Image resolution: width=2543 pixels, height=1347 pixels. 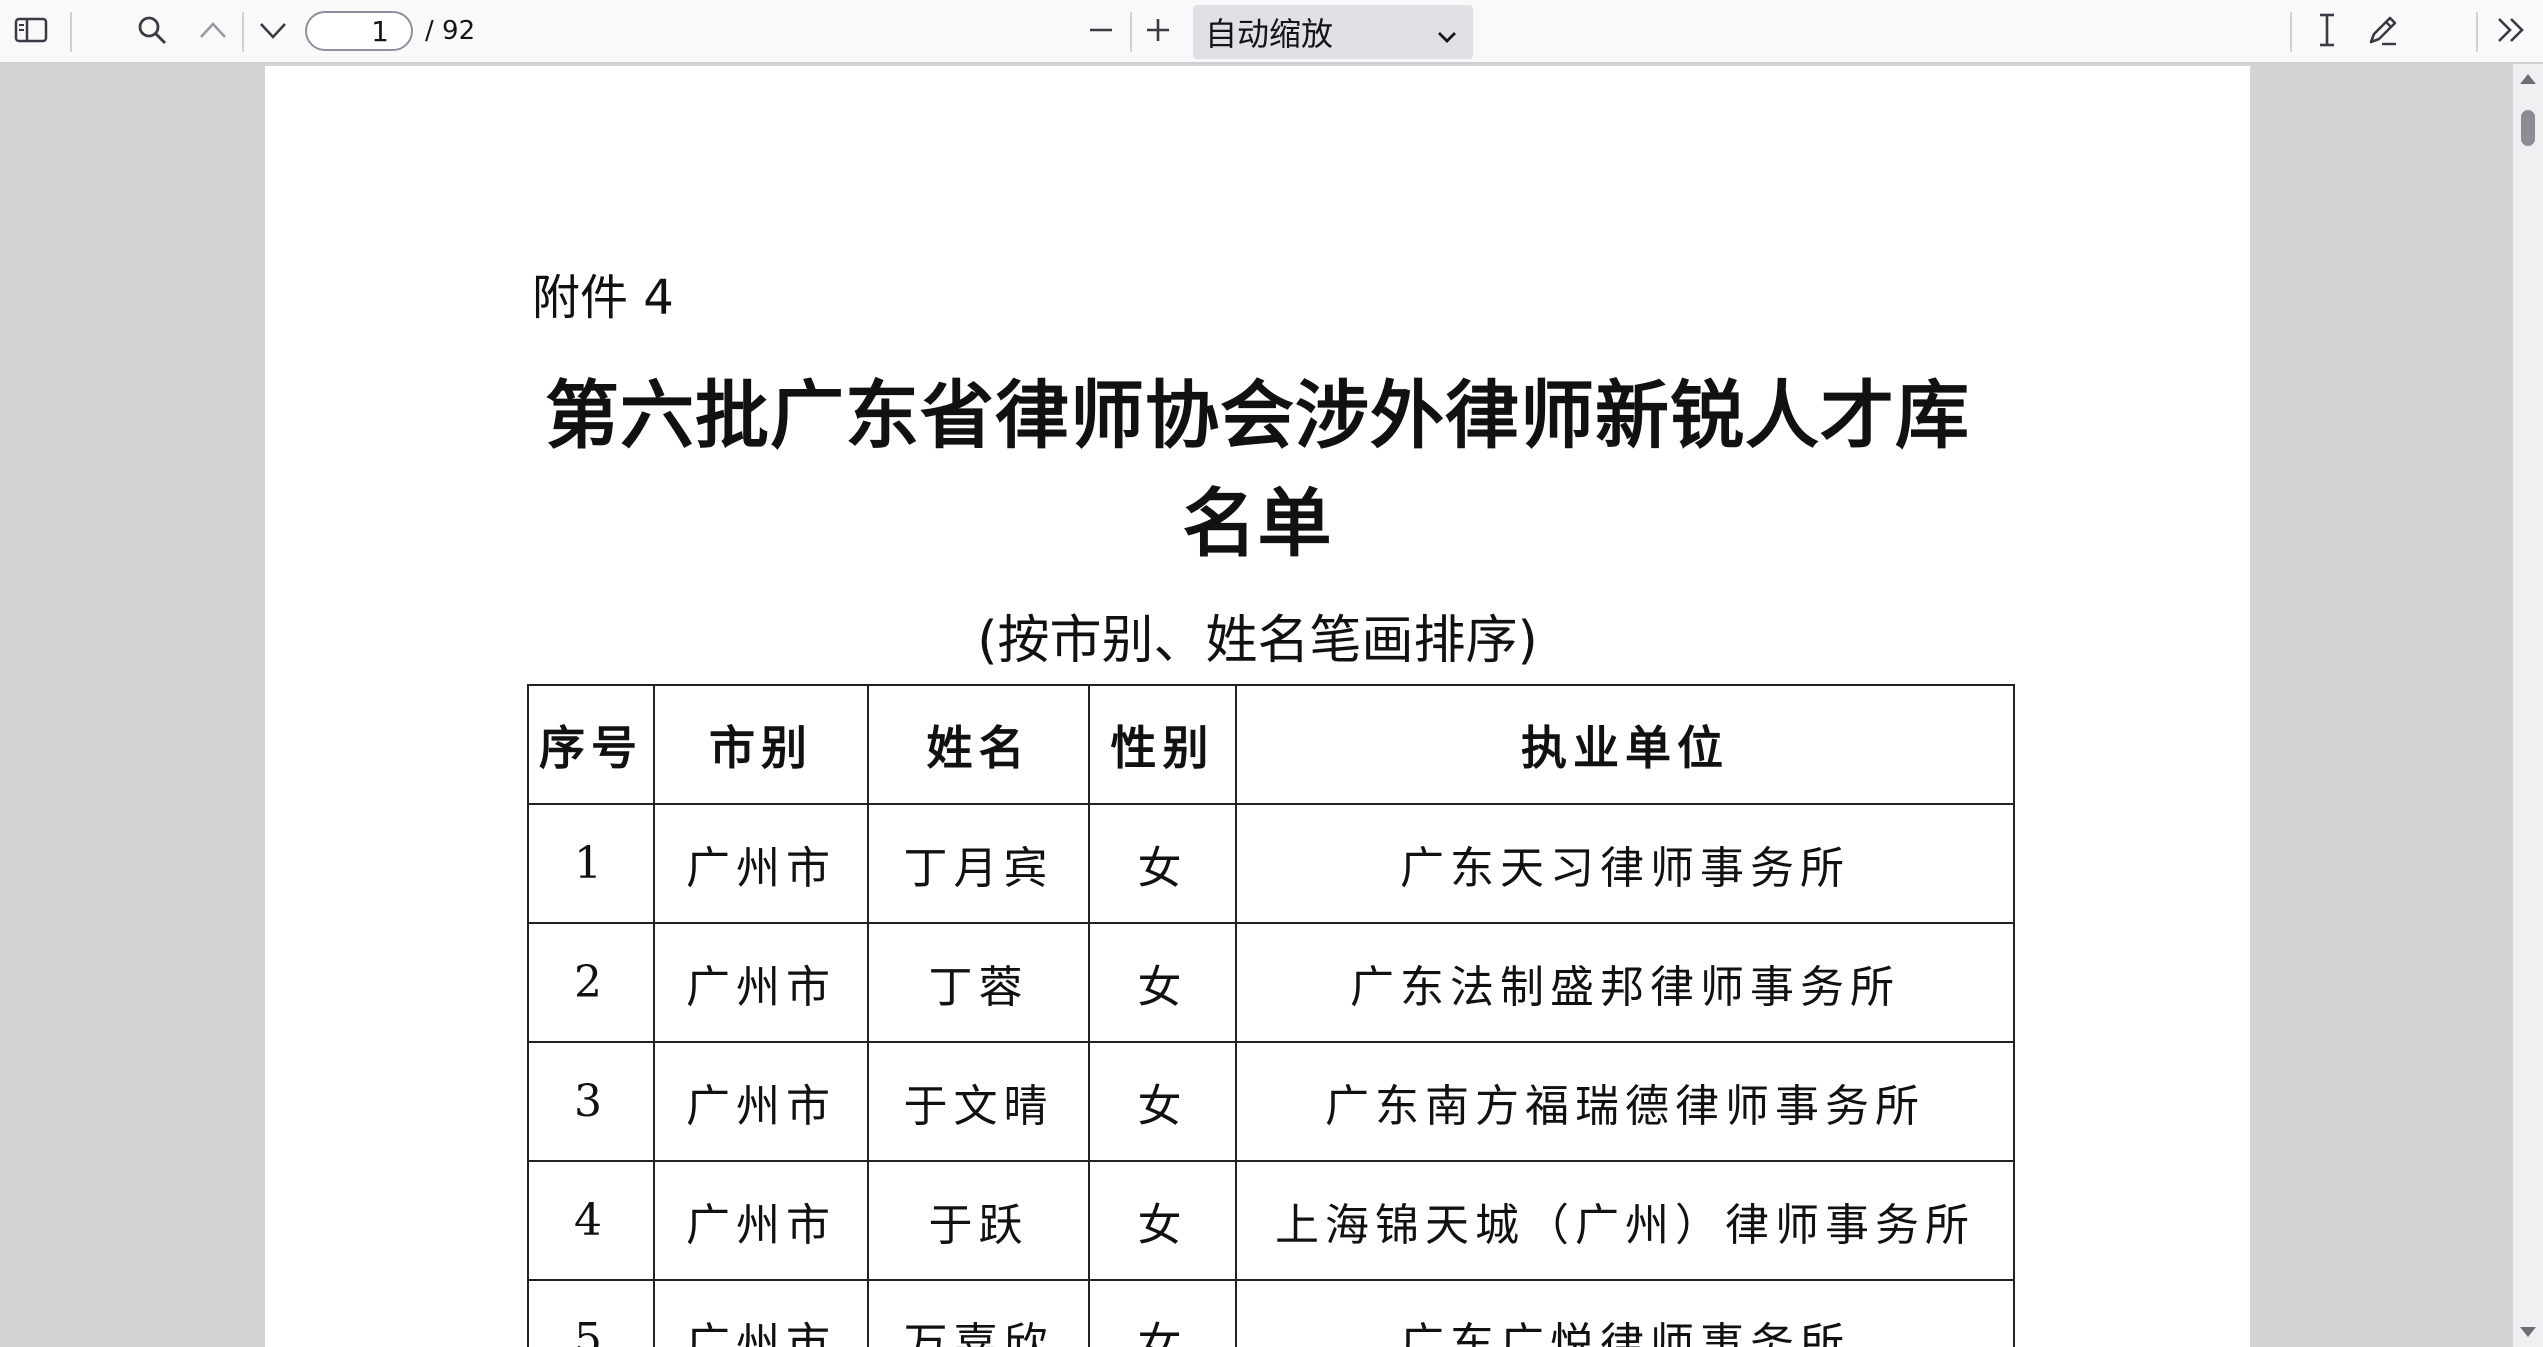 I want to click on more-tools-button, so click(x=2511, y=32).